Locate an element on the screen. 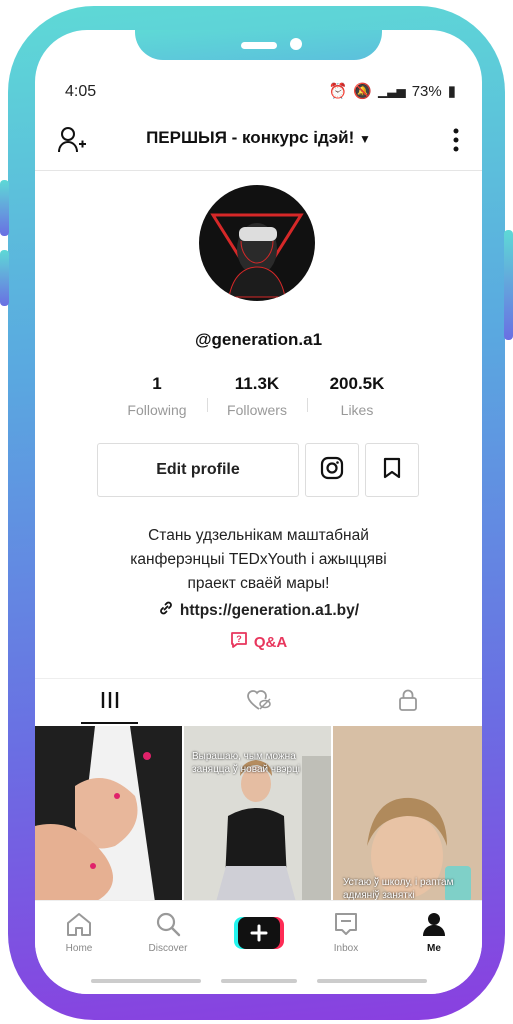 Image resolution: width=513 pixels, height=1024 pixels. content-tabs is located at coordinates (258, 701).